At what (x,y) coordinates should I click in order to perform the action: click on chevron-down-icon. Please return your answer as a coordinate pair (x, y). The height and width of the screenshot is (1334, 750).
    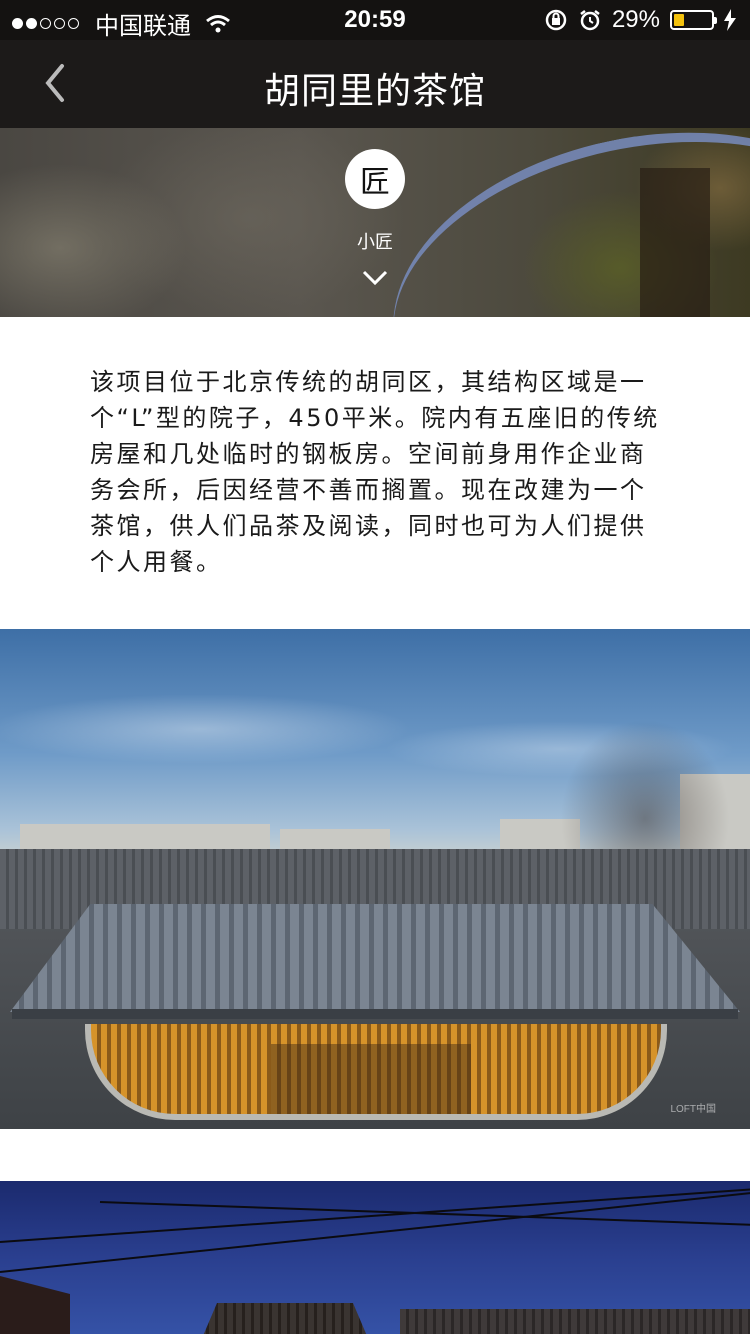
    Looking at the image, I should click on (375, 278).